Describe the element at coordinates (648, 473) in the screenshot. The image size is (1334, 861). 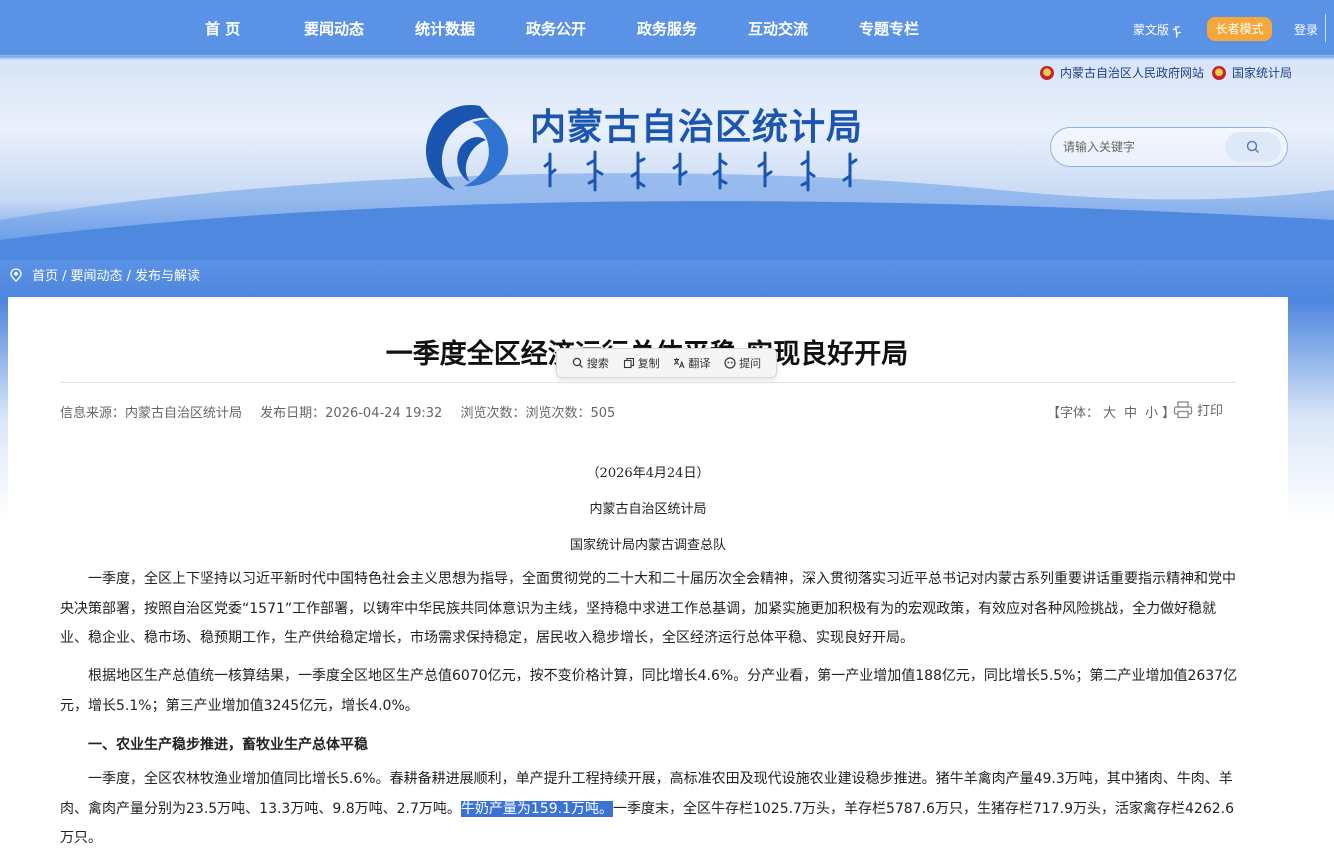
I see `article-date-line: （2026年4月24日）` at that location.